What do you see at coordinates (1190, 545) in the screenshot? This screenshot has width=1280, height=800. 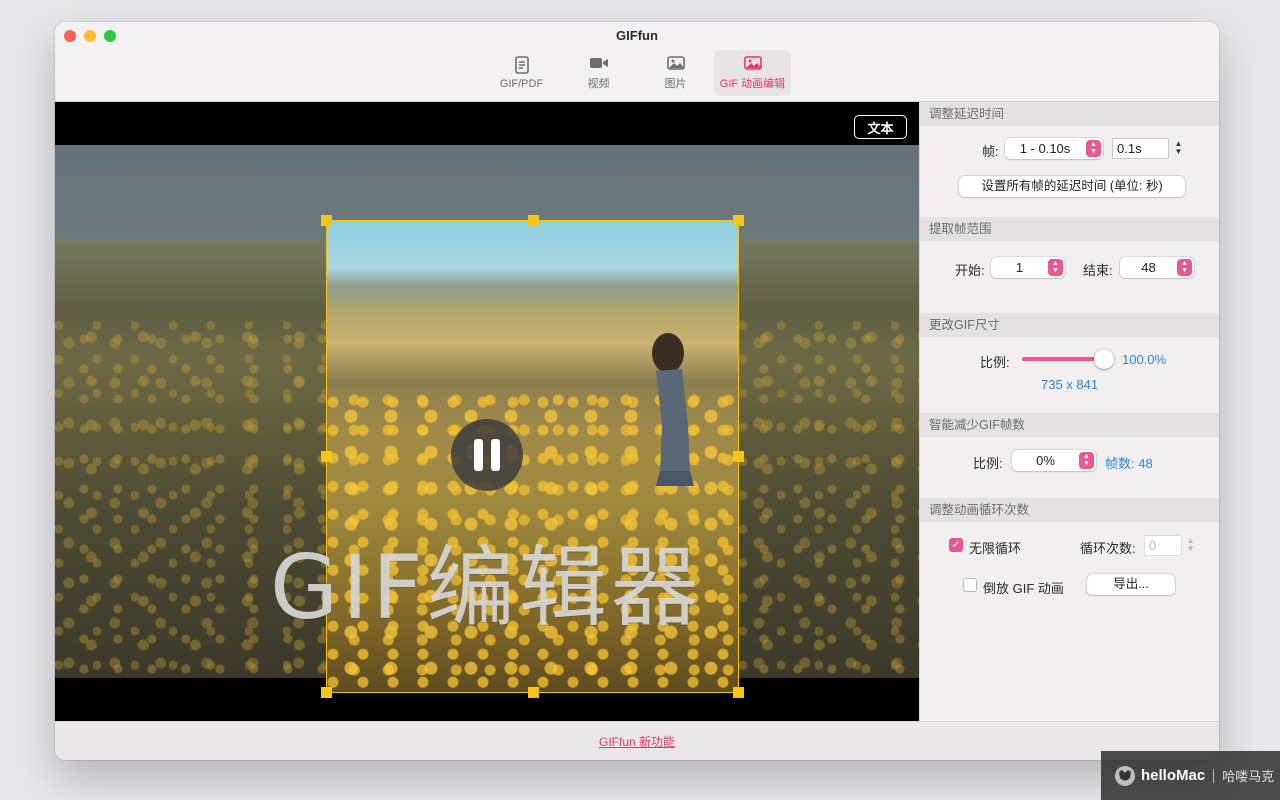 I see `loop-count-stepper: ▲ ▼` at bounding box center [1190, 545].